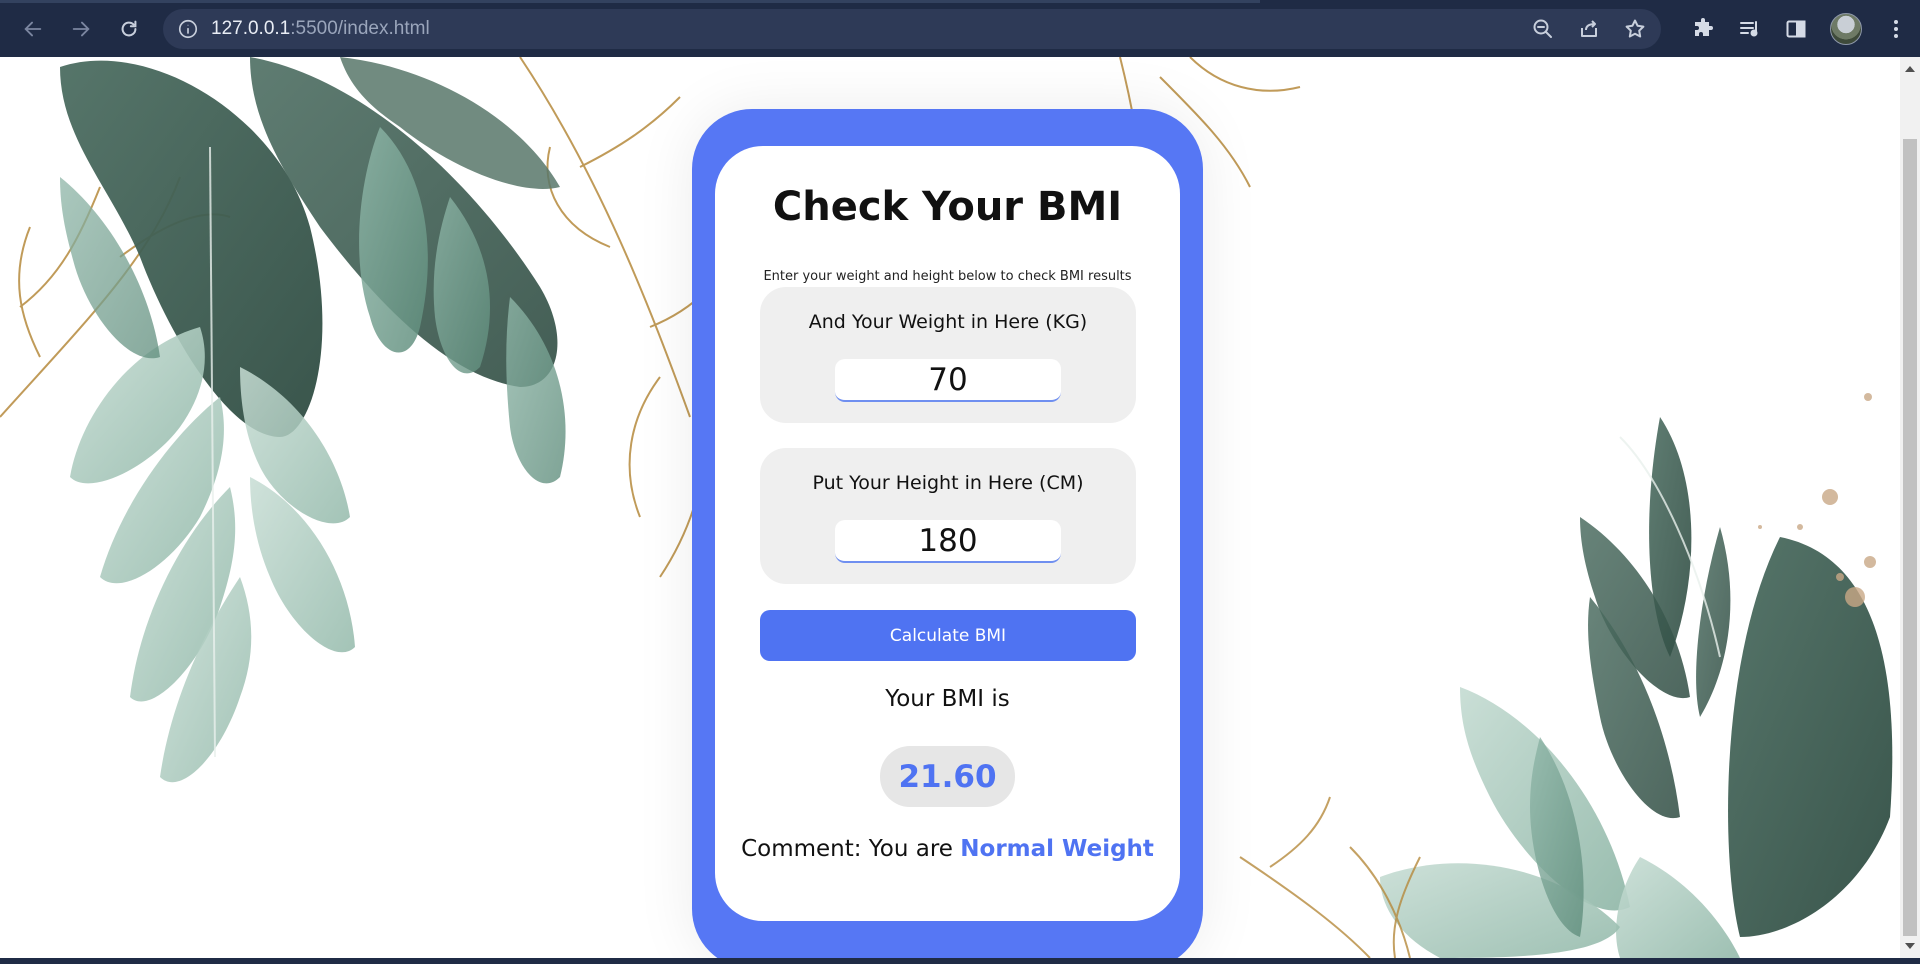  I want to click on toolbar-actions, so click(1800, 28).